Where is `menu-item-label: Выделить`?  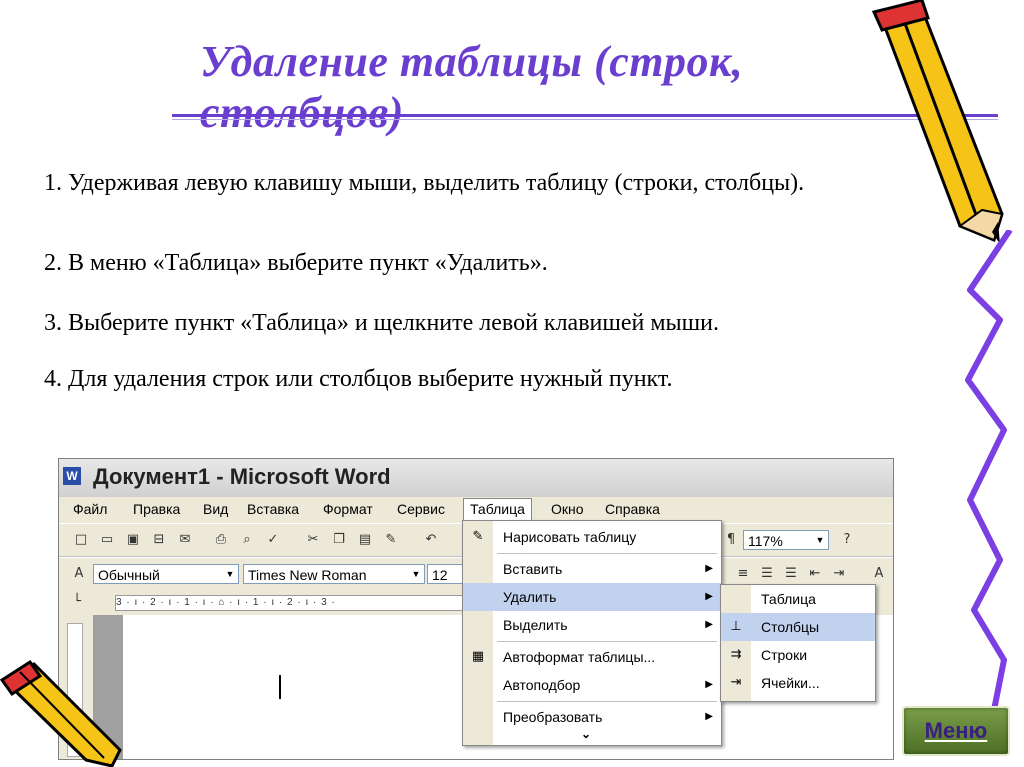 menu-item-label: Выделить is located at coordinates (535, 625).